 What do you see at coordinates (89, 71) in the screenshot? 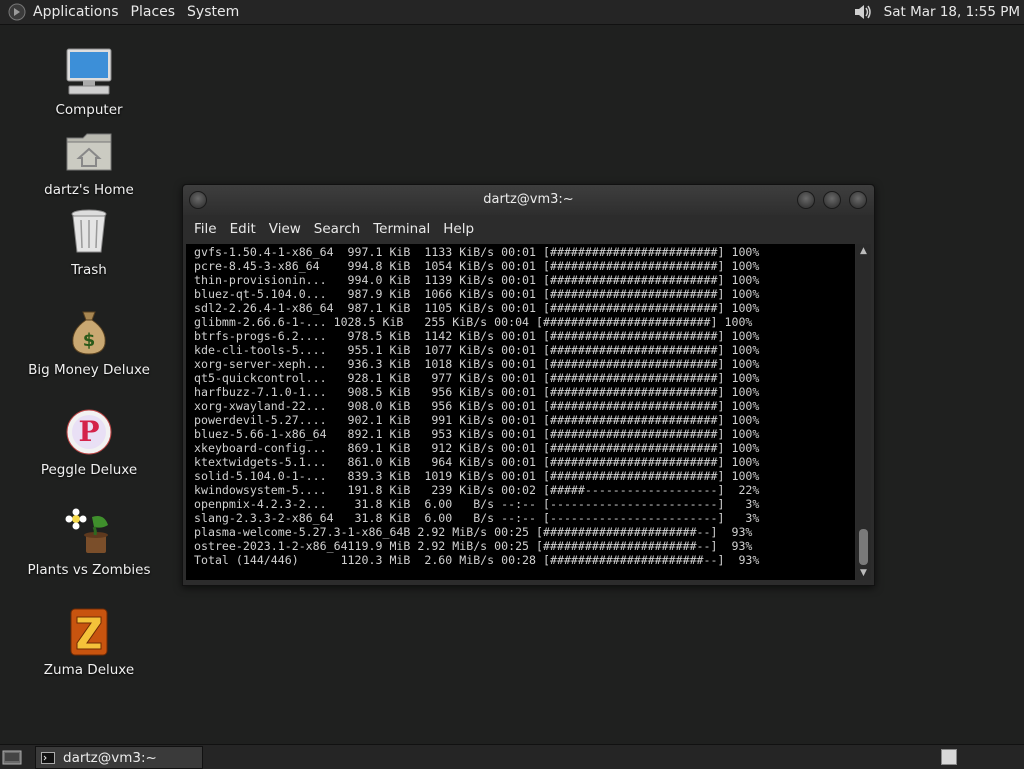
I see `computer-icon` at bounding box center [89, 71].